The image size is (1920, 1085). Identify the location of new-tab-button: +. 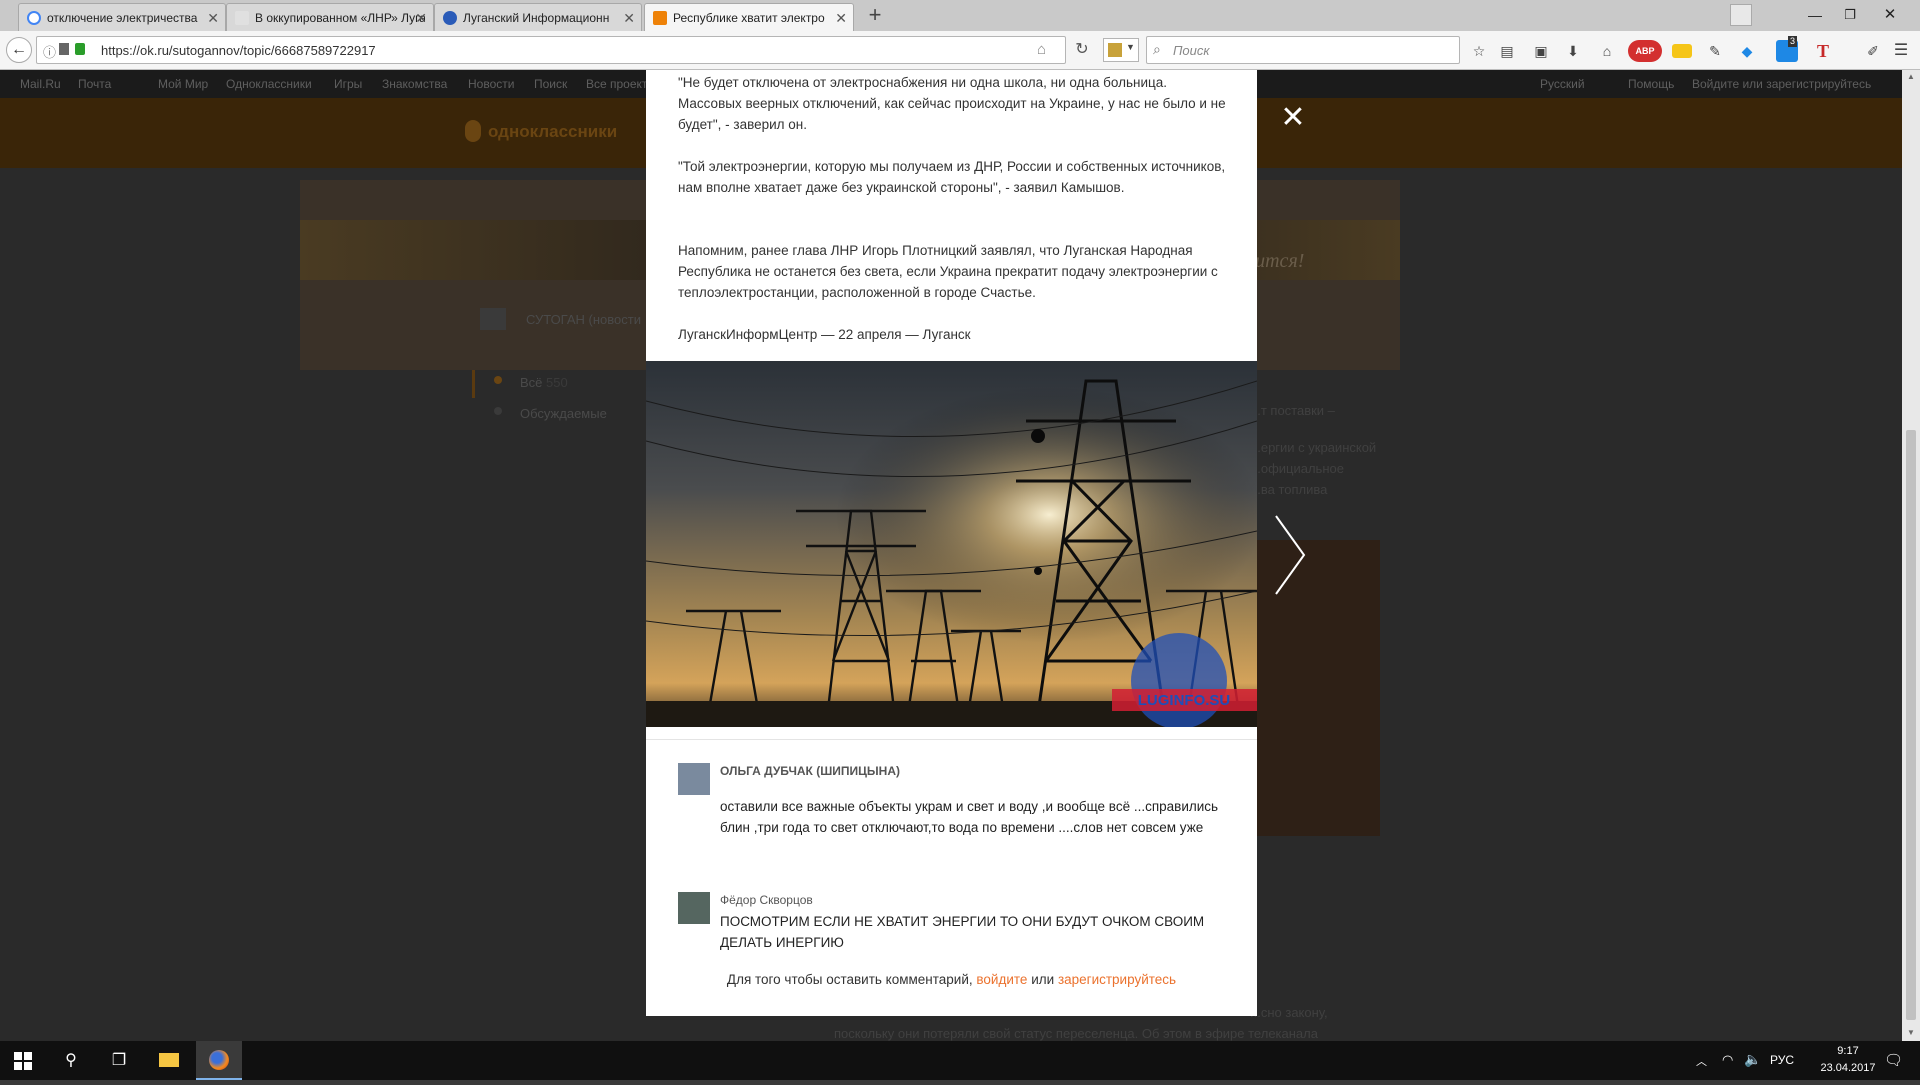
(875, 16).